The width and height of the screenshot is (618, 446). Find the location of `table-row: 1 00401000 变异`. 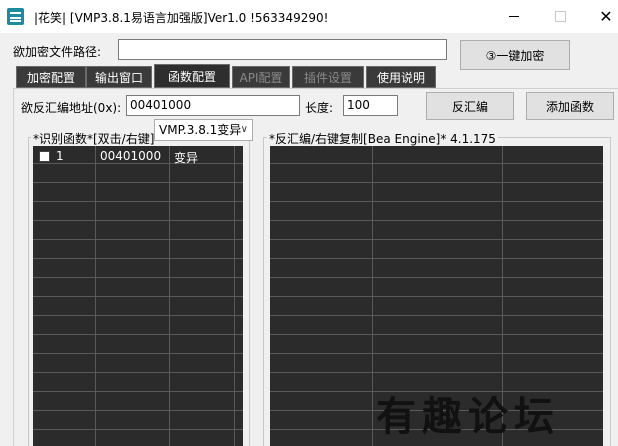

table-row: 1 00401000 变异 is located at coordinates (138, 155).